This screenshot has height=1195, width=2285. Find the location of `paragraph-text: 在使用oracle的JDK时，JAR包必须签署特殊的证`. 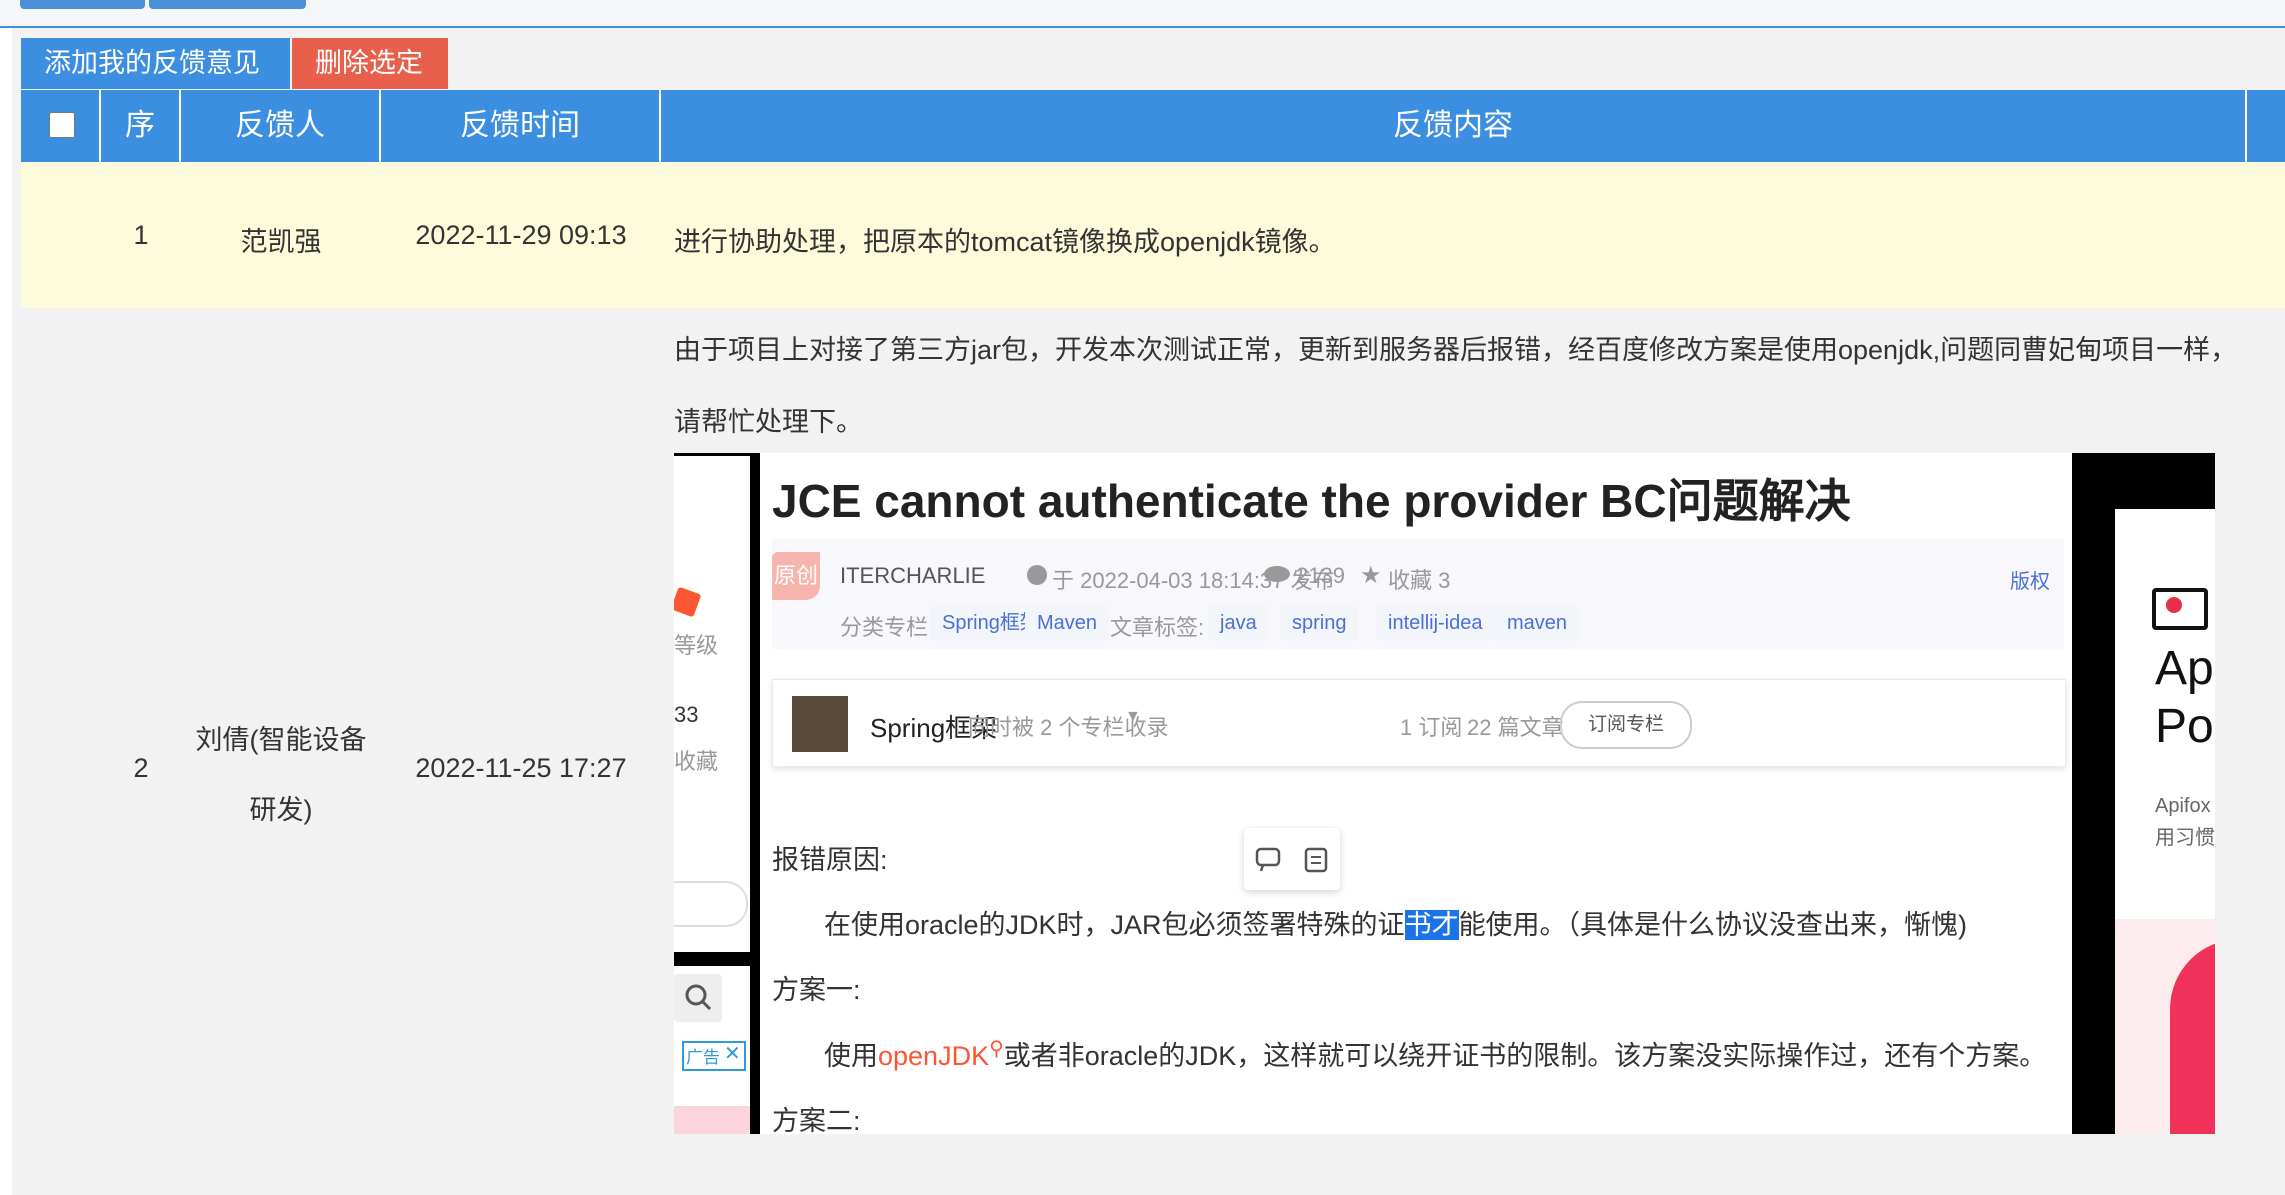

paragraph-text: 在使用oracle的JDK时，JAR包必须签署特殊的证 is located at coordinates (1114, 925).